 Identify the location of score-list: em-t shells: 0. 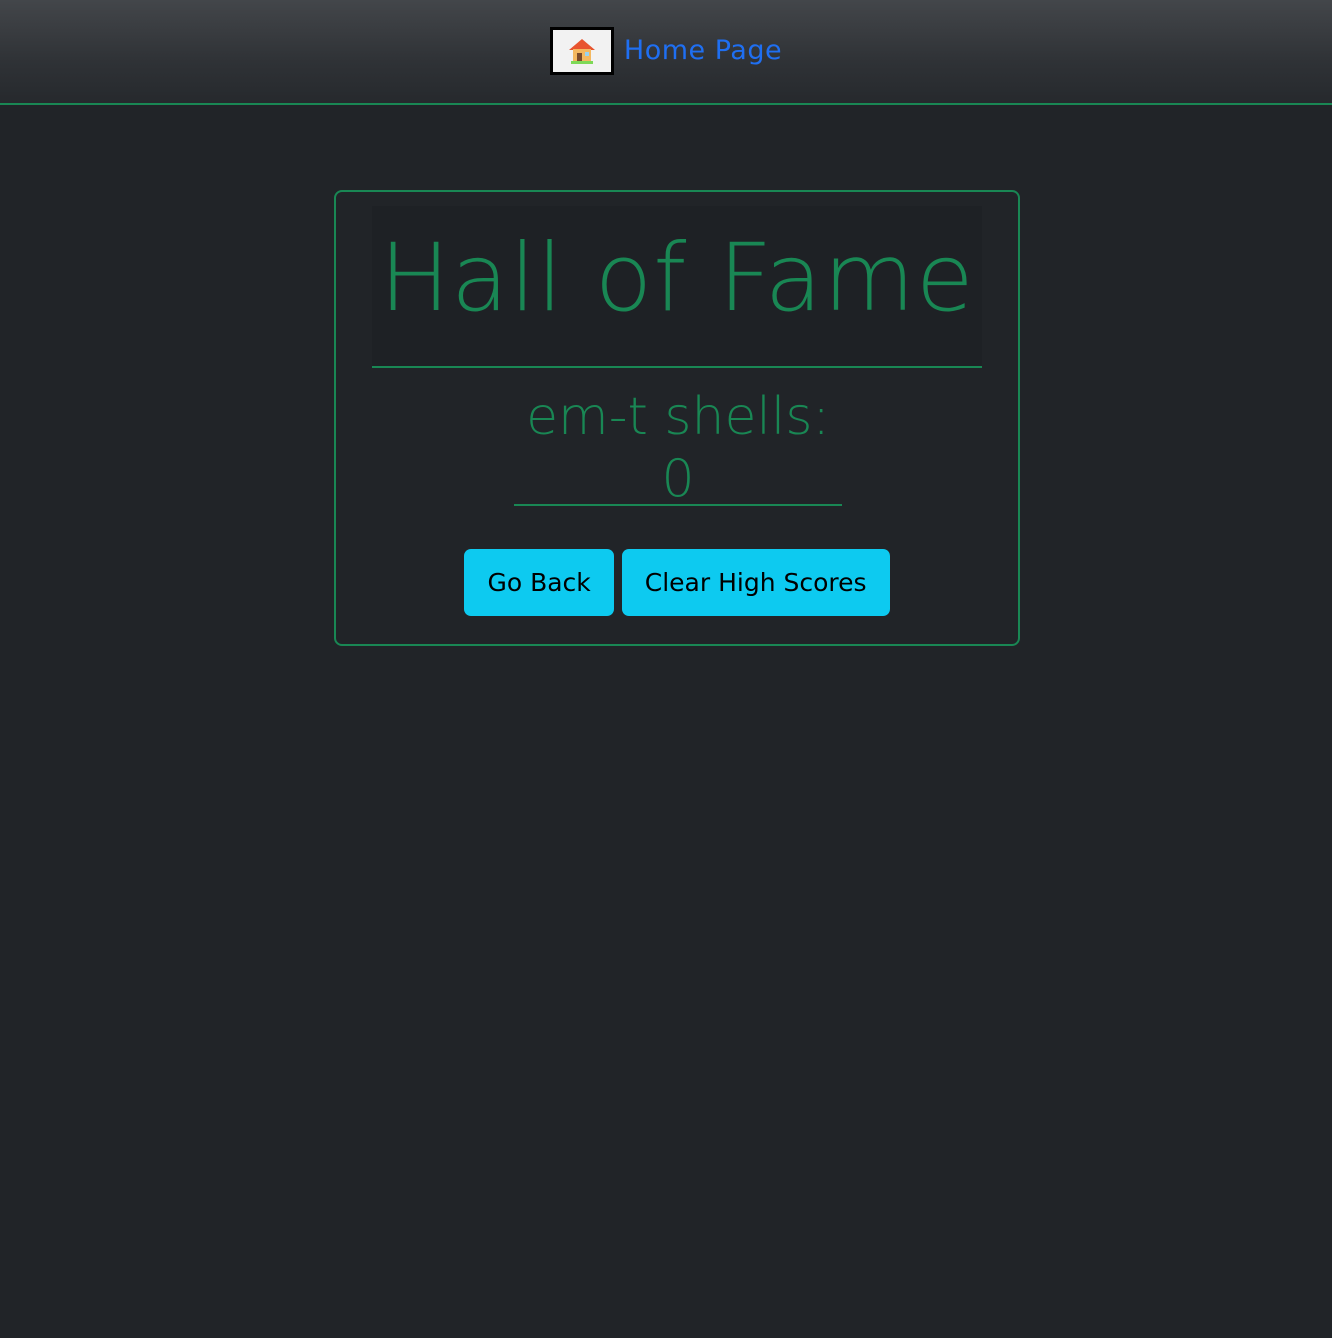
(678, 445).